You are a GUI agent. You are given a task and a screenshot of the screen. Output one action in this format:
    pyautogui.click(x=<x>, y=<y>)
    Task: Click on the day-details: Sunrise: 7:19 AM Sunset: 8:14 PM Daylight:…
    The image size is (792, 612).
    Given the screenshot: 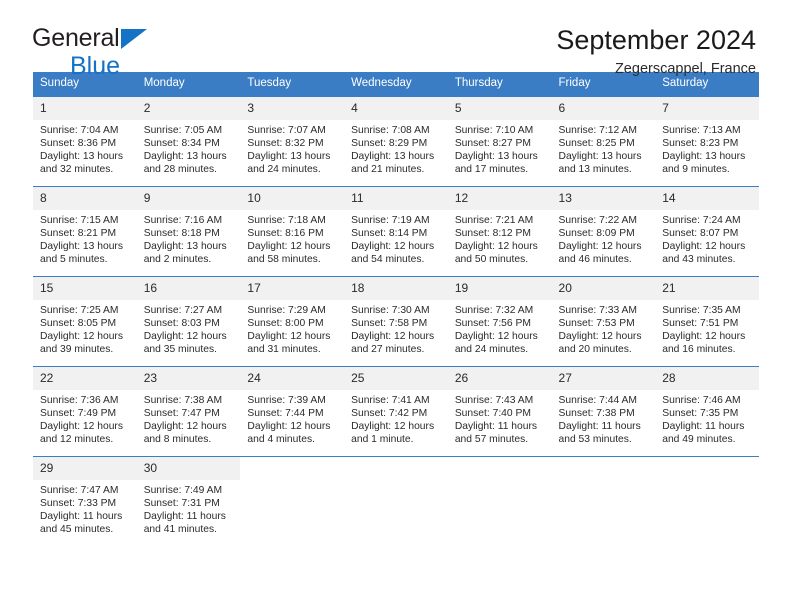 What is the action you would take?
    pyautogui.click(x=396, y=238)
    